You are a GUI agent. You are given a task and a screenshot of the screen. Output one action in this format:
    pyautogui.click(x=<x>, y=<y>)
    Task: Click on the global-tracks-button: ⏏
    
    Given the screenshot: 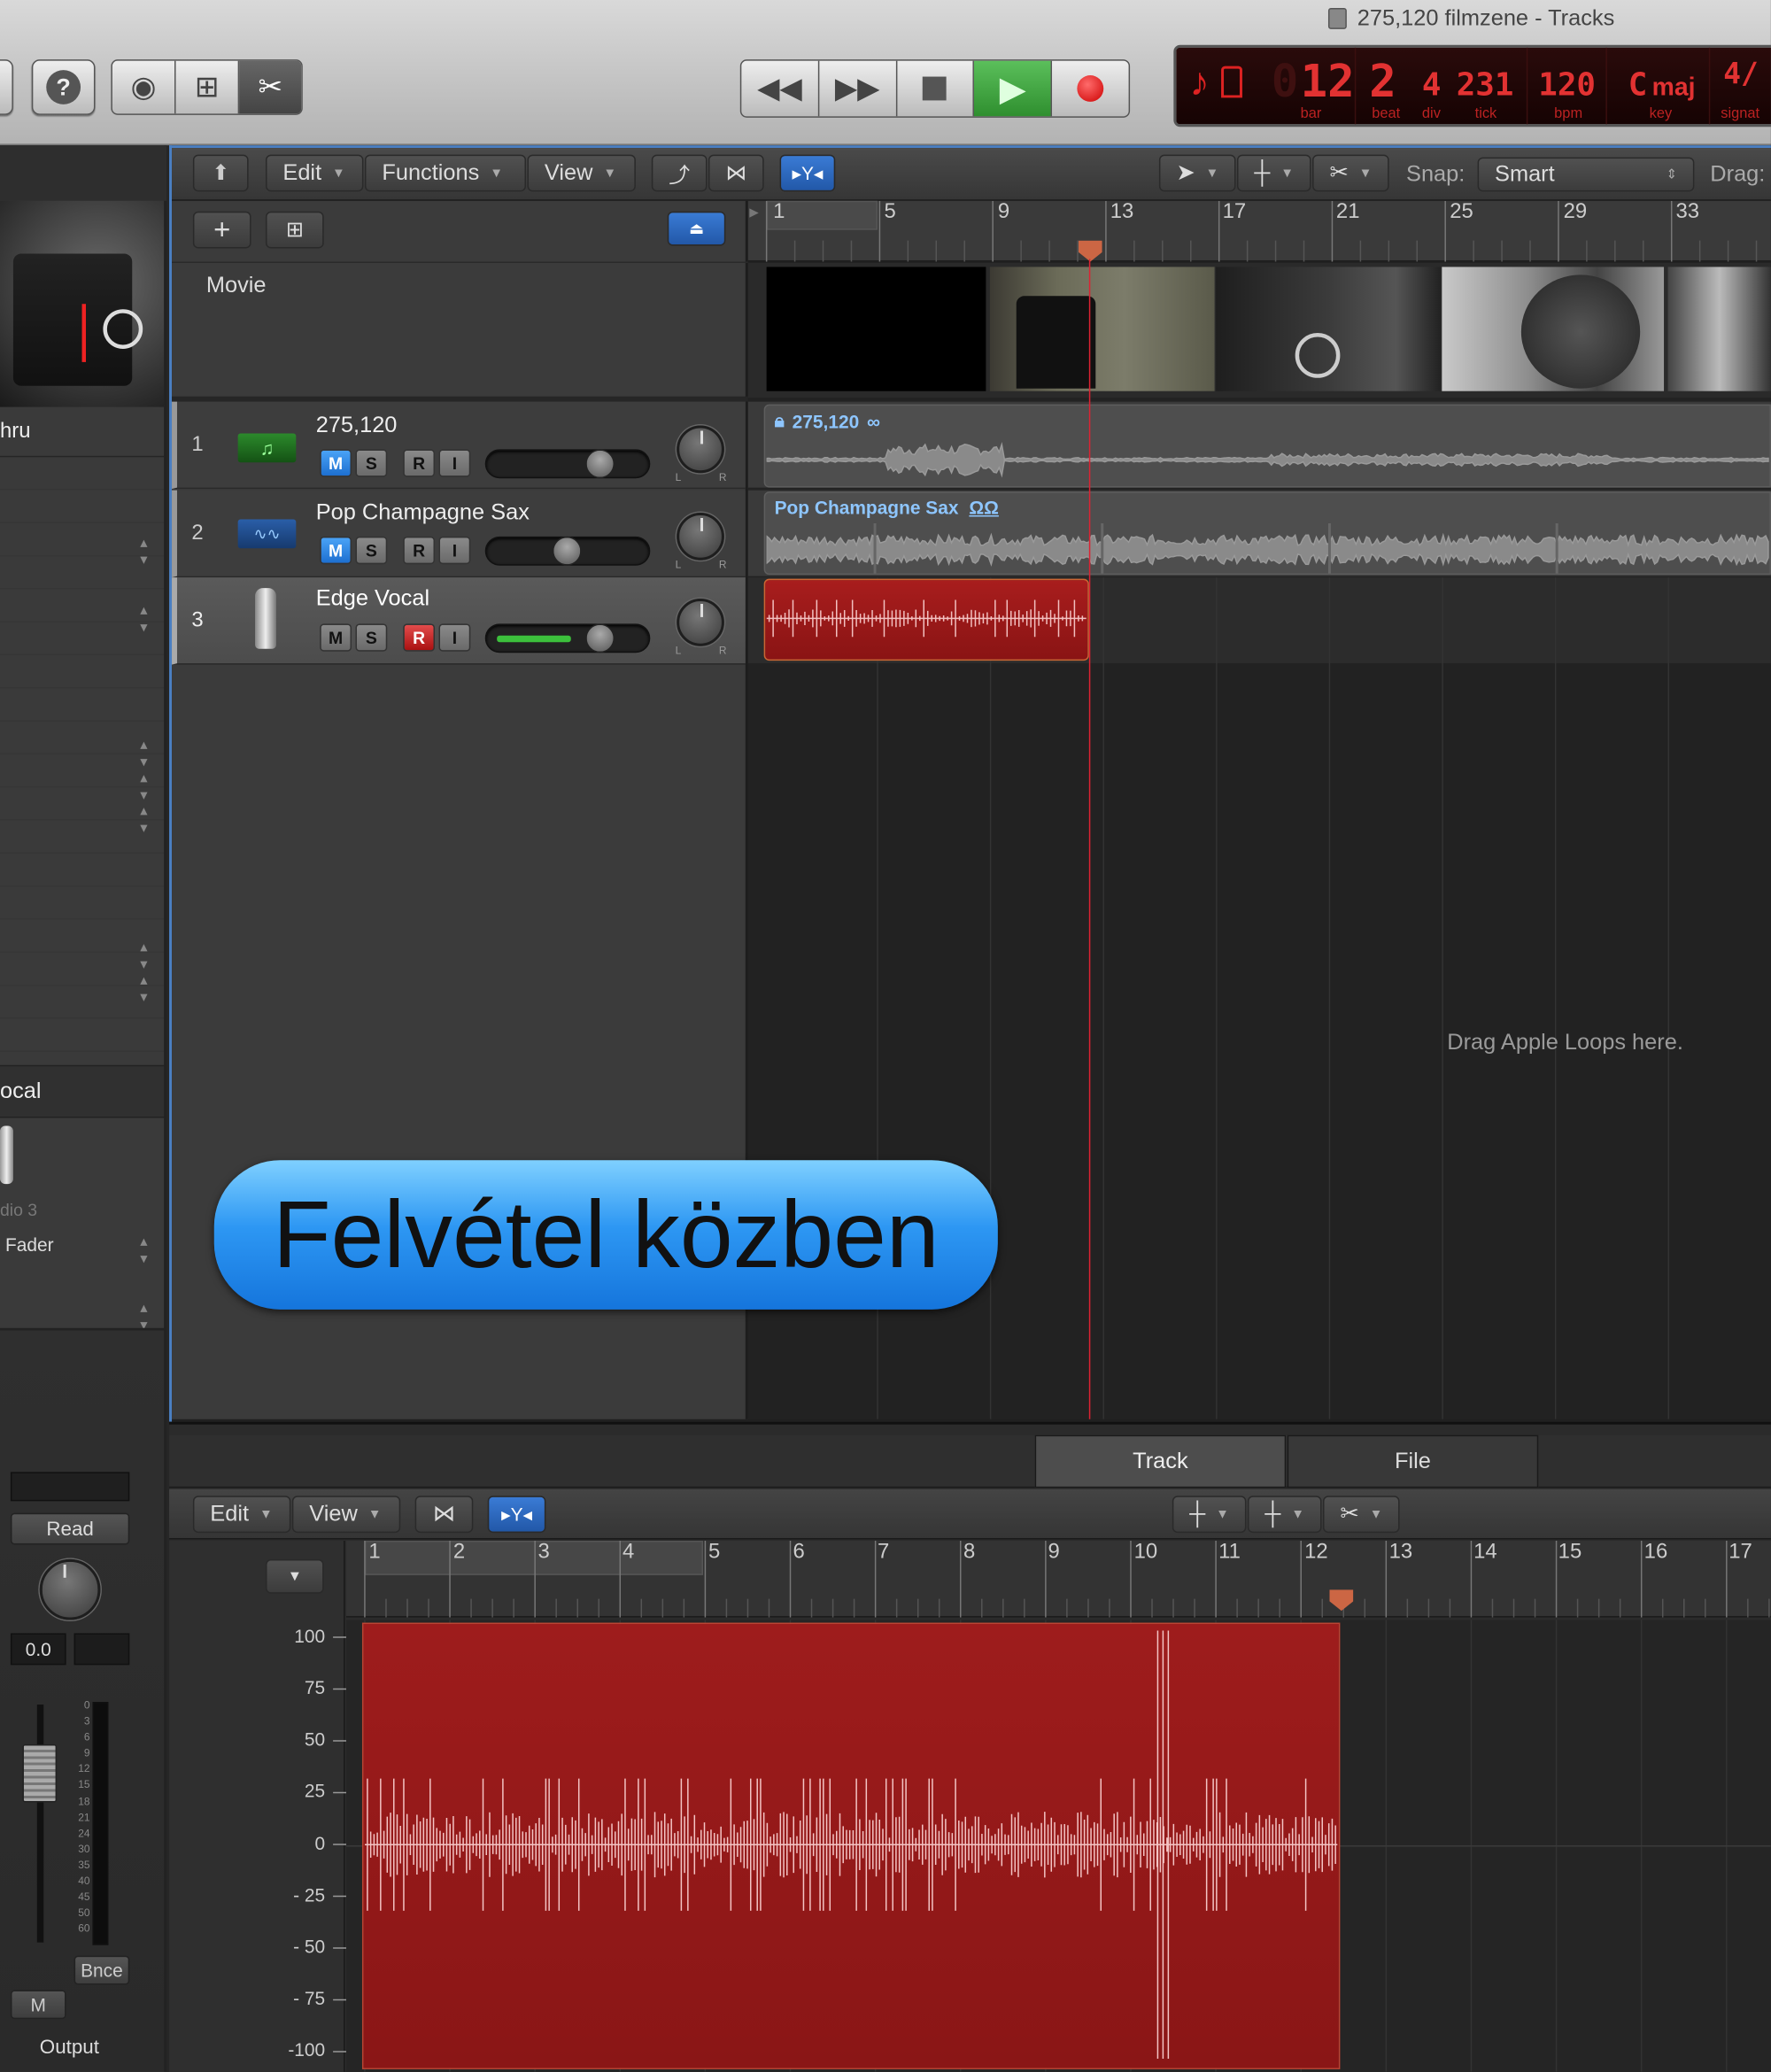 What is the action you would take?
    pyautogui.click(x=696, y=228)
    